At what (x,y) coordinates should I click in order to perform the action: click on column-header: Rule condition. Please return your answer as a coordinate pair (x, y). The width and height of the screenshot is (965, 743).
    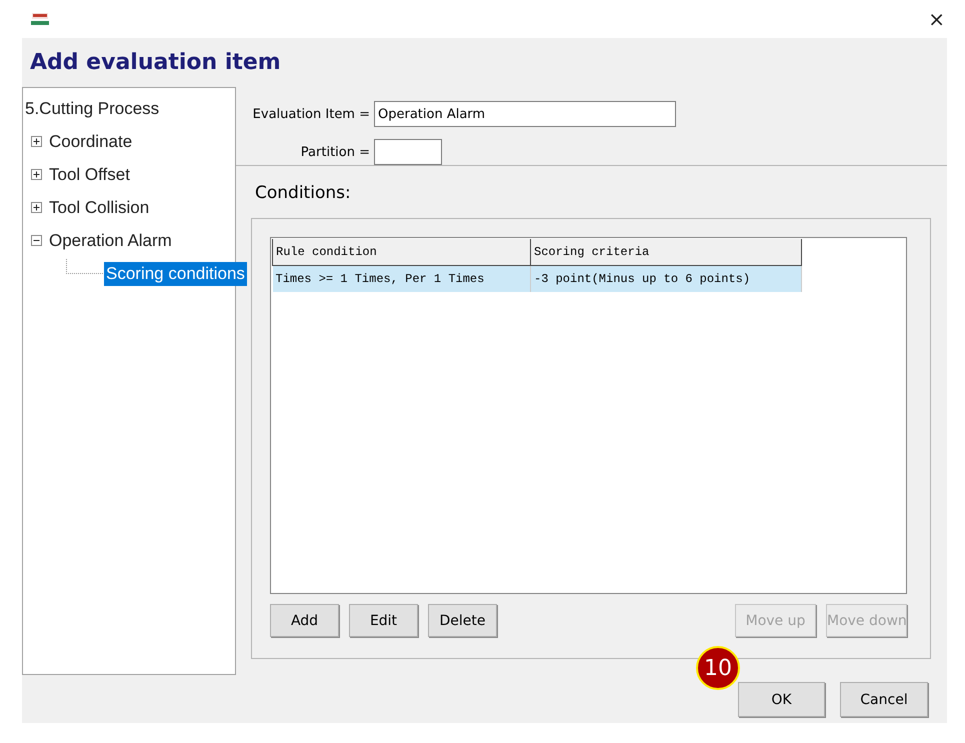
    Looking at the image, I should click on (401, 252).